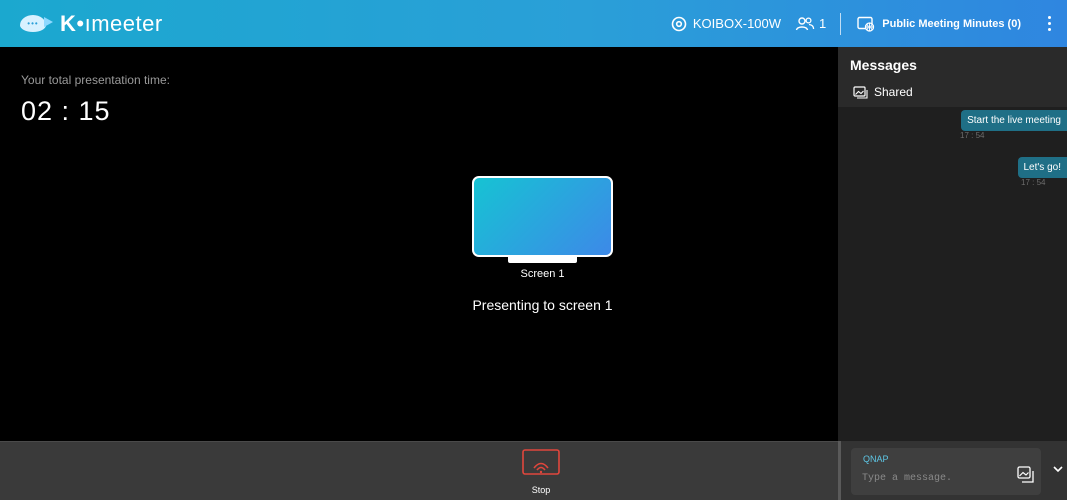 This screenshot has height=500, width=1067. Describe the element at coordinates (542, 305) in the screenshot. I see `presenting-status: Presenting to screen 1` at that location.